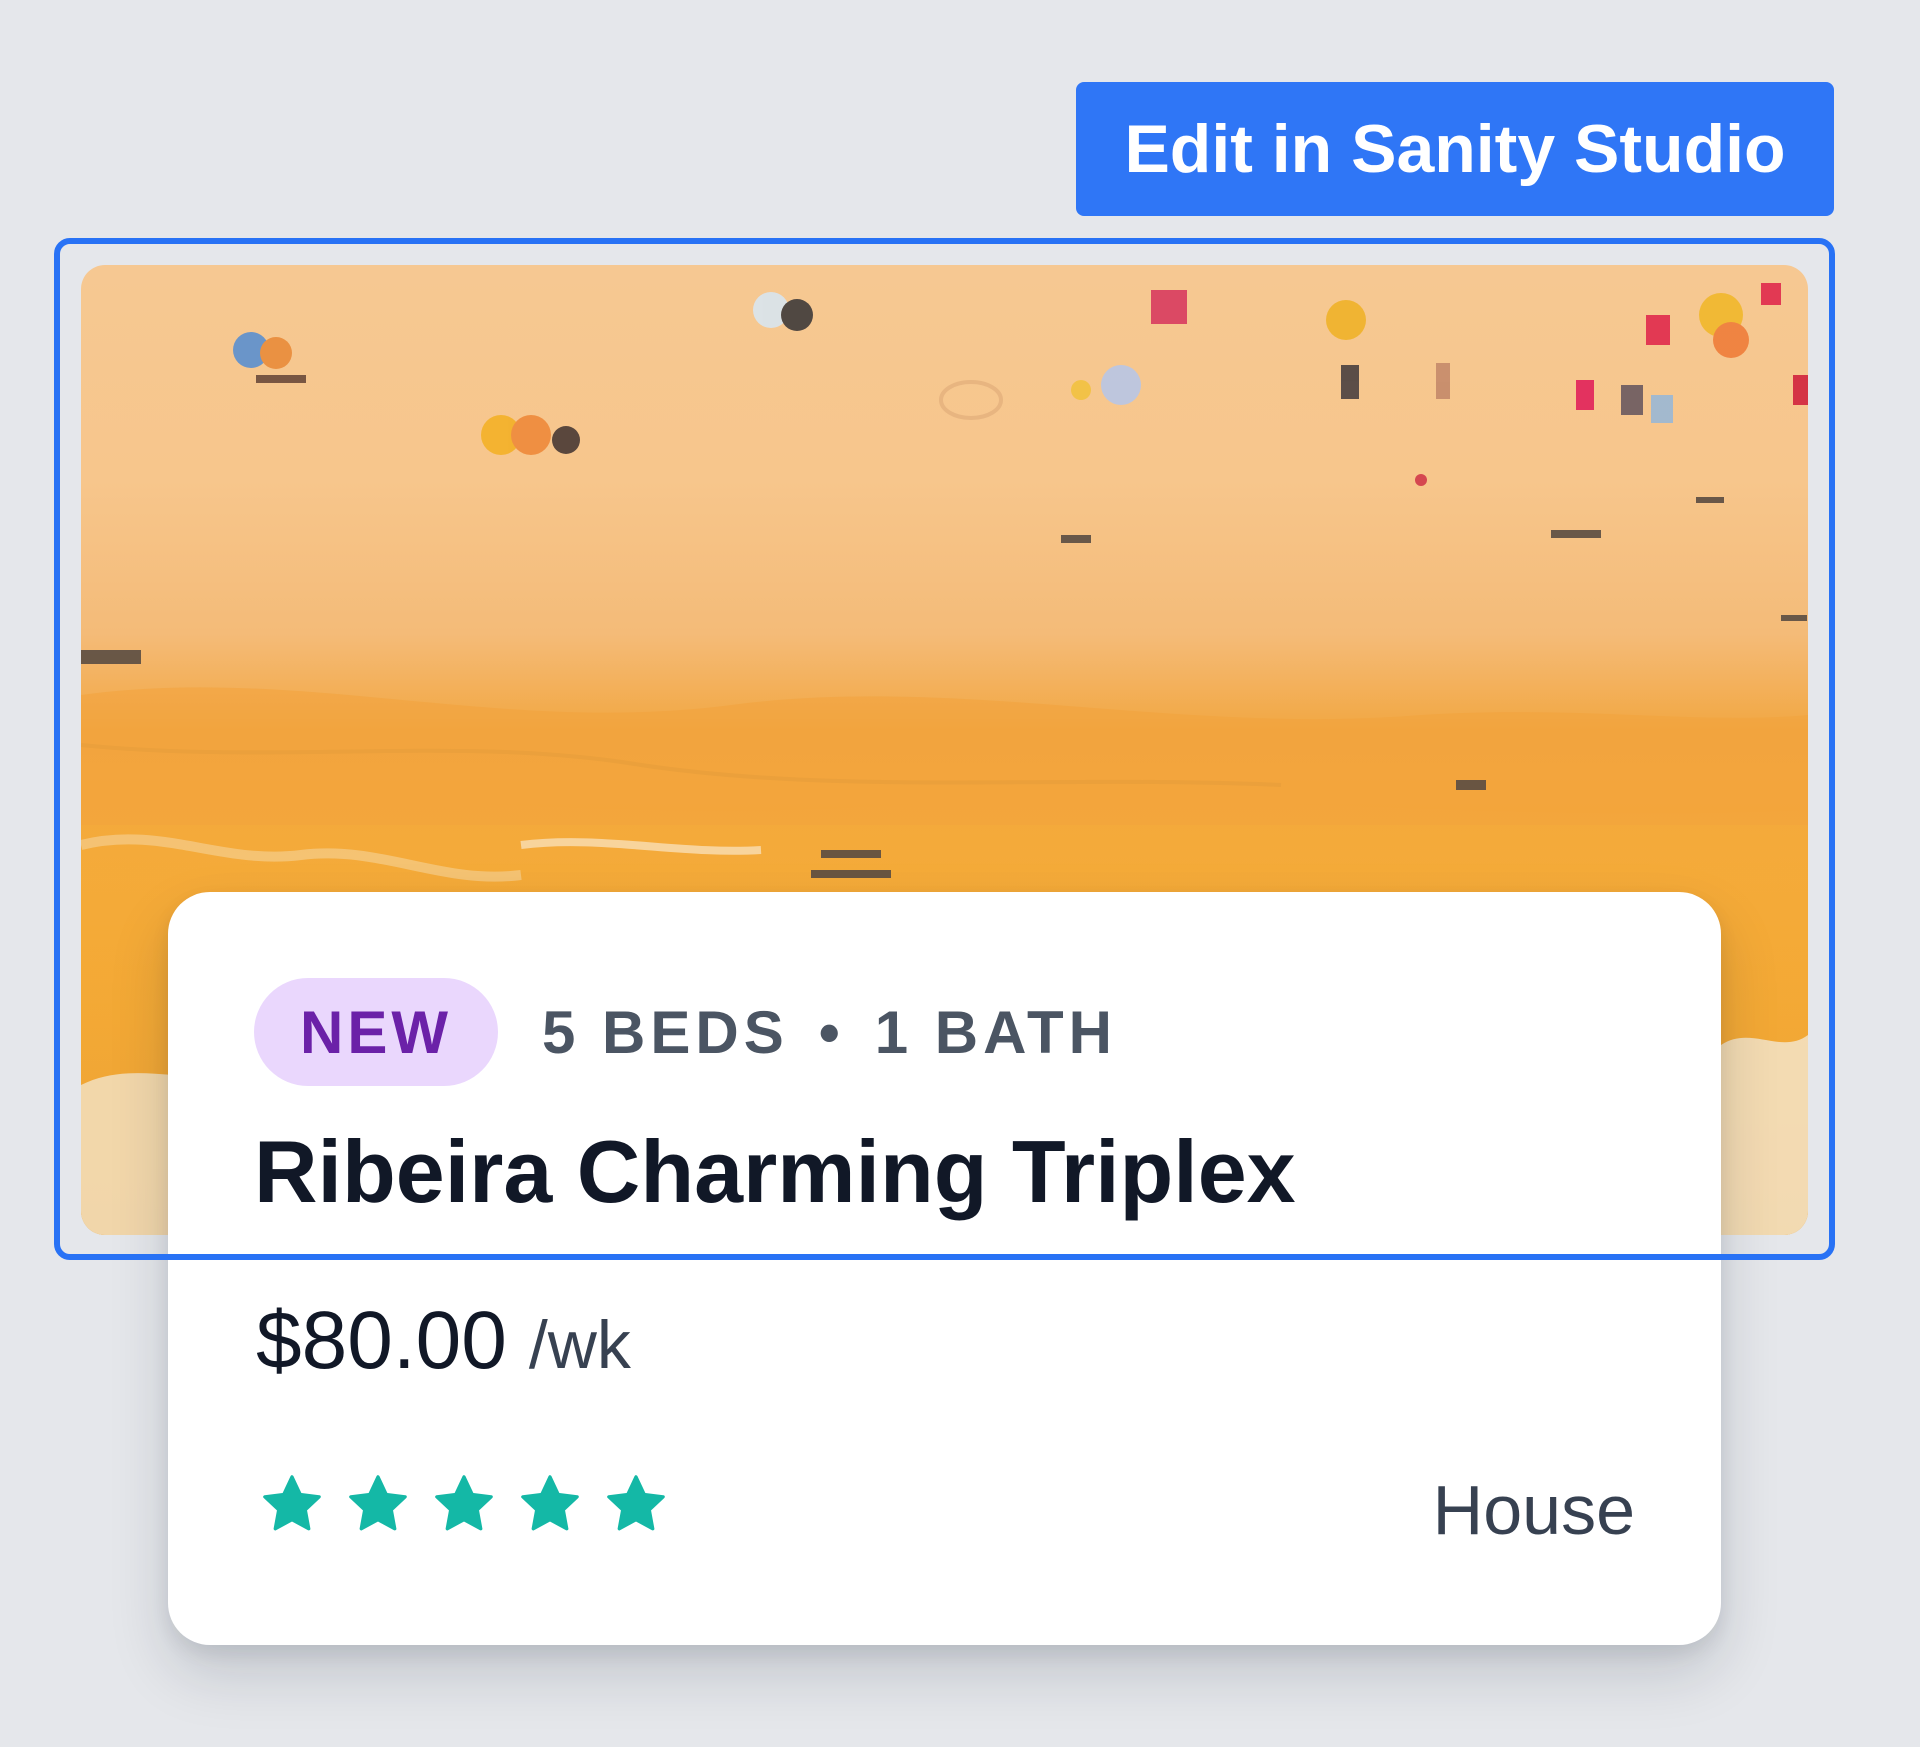 This screenshot has height=1747, width=1920. What do you see at coordinates (995, 1032) in the screenshot?
I see `baths-count: 1 BATH` at bounding box center [995, 1032].